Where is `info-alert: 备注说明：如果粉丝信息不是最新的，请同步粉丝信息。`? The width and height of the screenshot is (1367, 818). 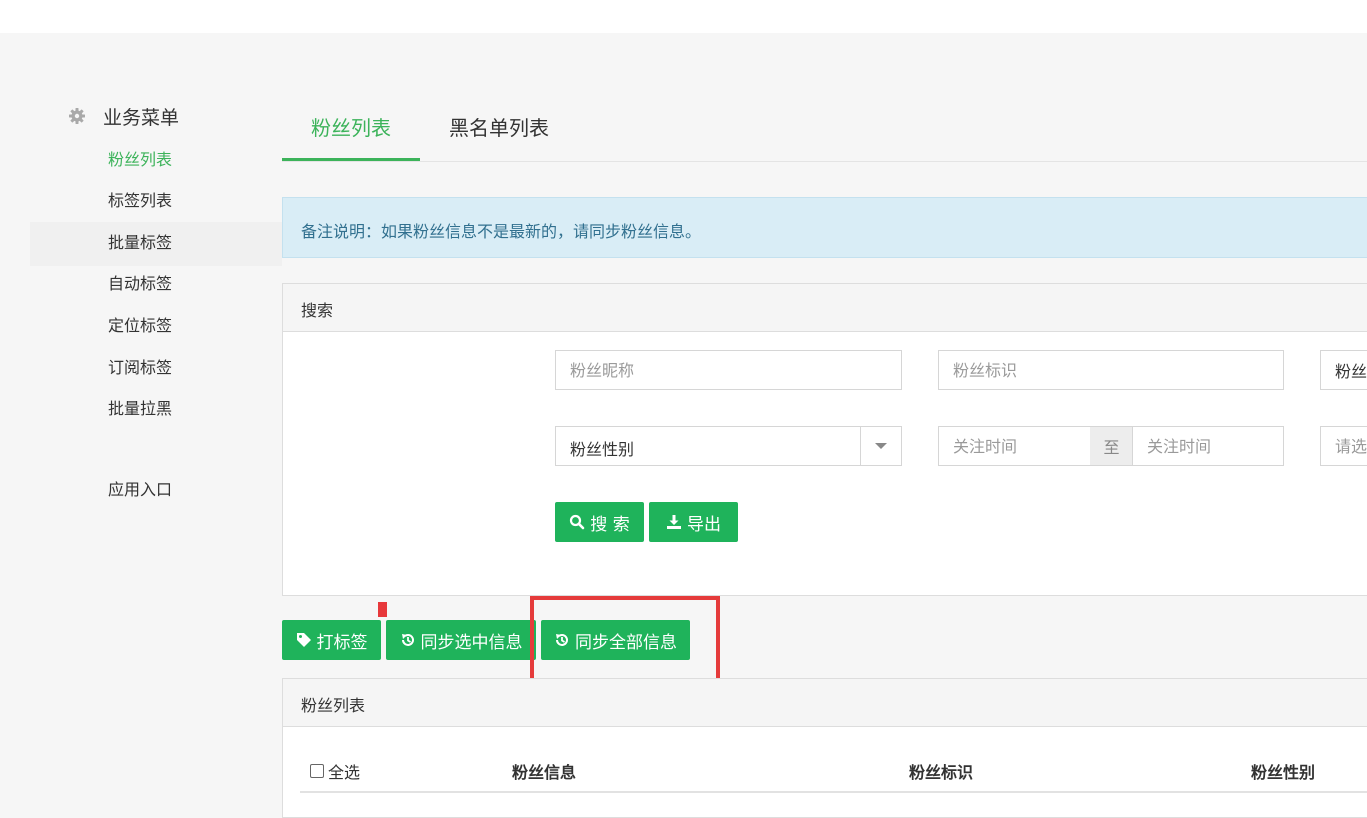 info-alert: 备注说明：如果粉丝信息不是最新的，请同步粉丝信息。 is located at coordinates (824, 227).